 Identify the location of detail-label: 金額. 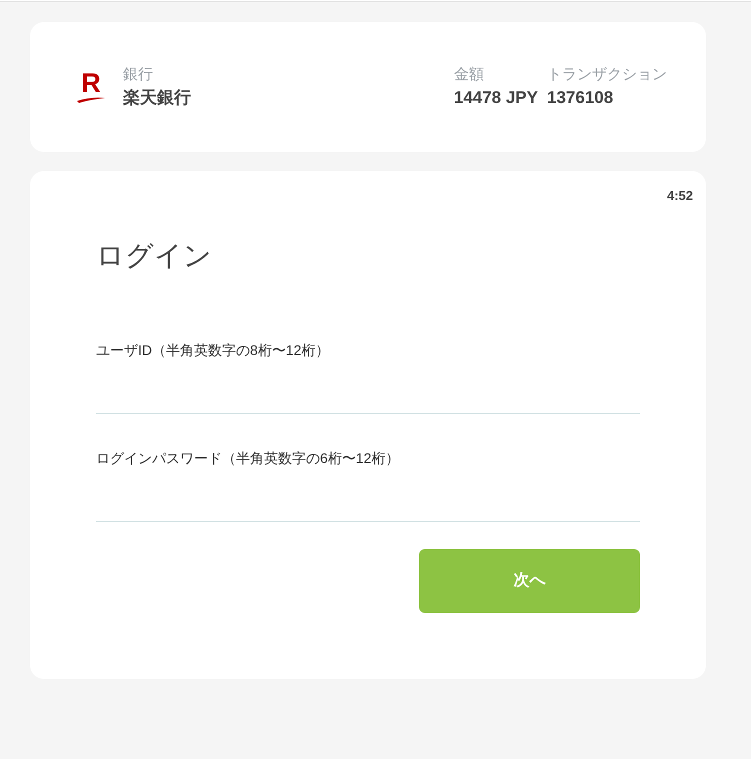
(469, 75).